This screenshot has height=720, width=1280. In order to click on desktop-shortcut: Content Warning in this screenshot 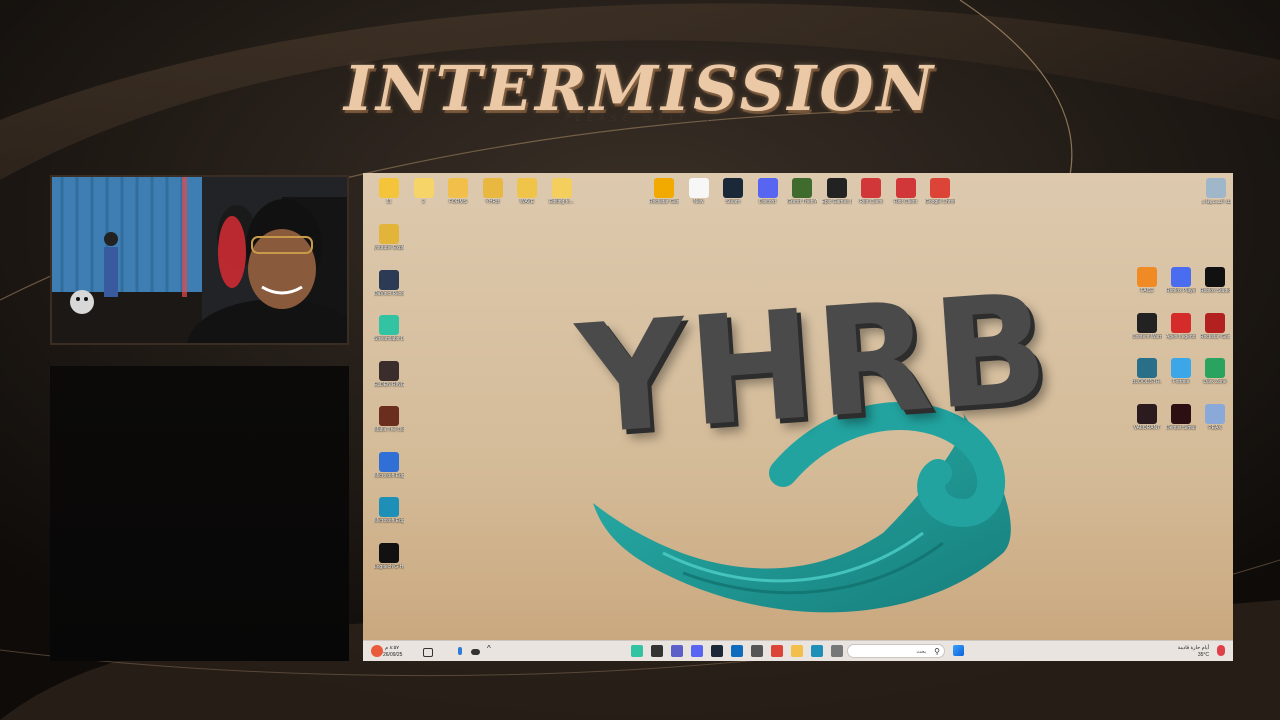, I will do `click(1147, 326)`.